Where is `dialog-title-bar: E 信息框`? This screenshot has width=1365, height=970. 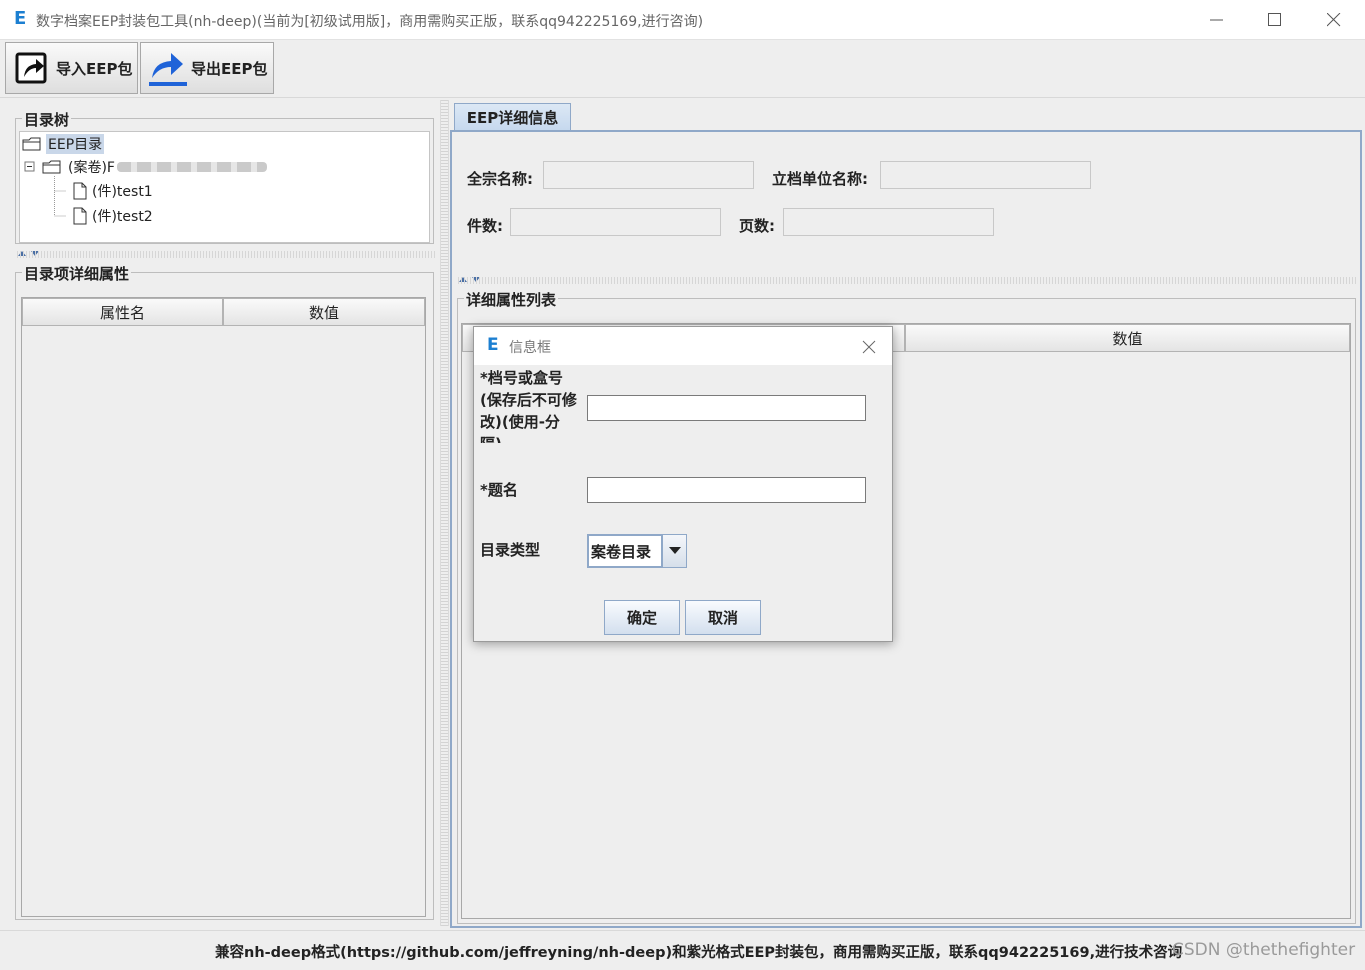
dialog-title-bar: E 信息框 is located at coordinates (683, 346).